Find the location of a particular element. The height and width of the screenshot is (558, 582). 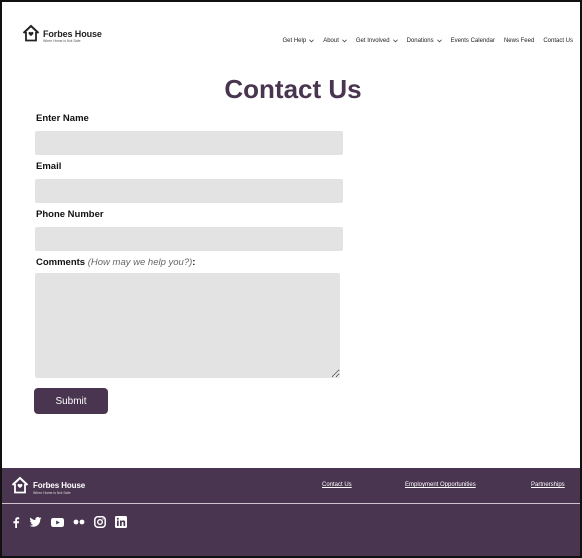

nav-label: News Feed is located at coordinates (519, 41).